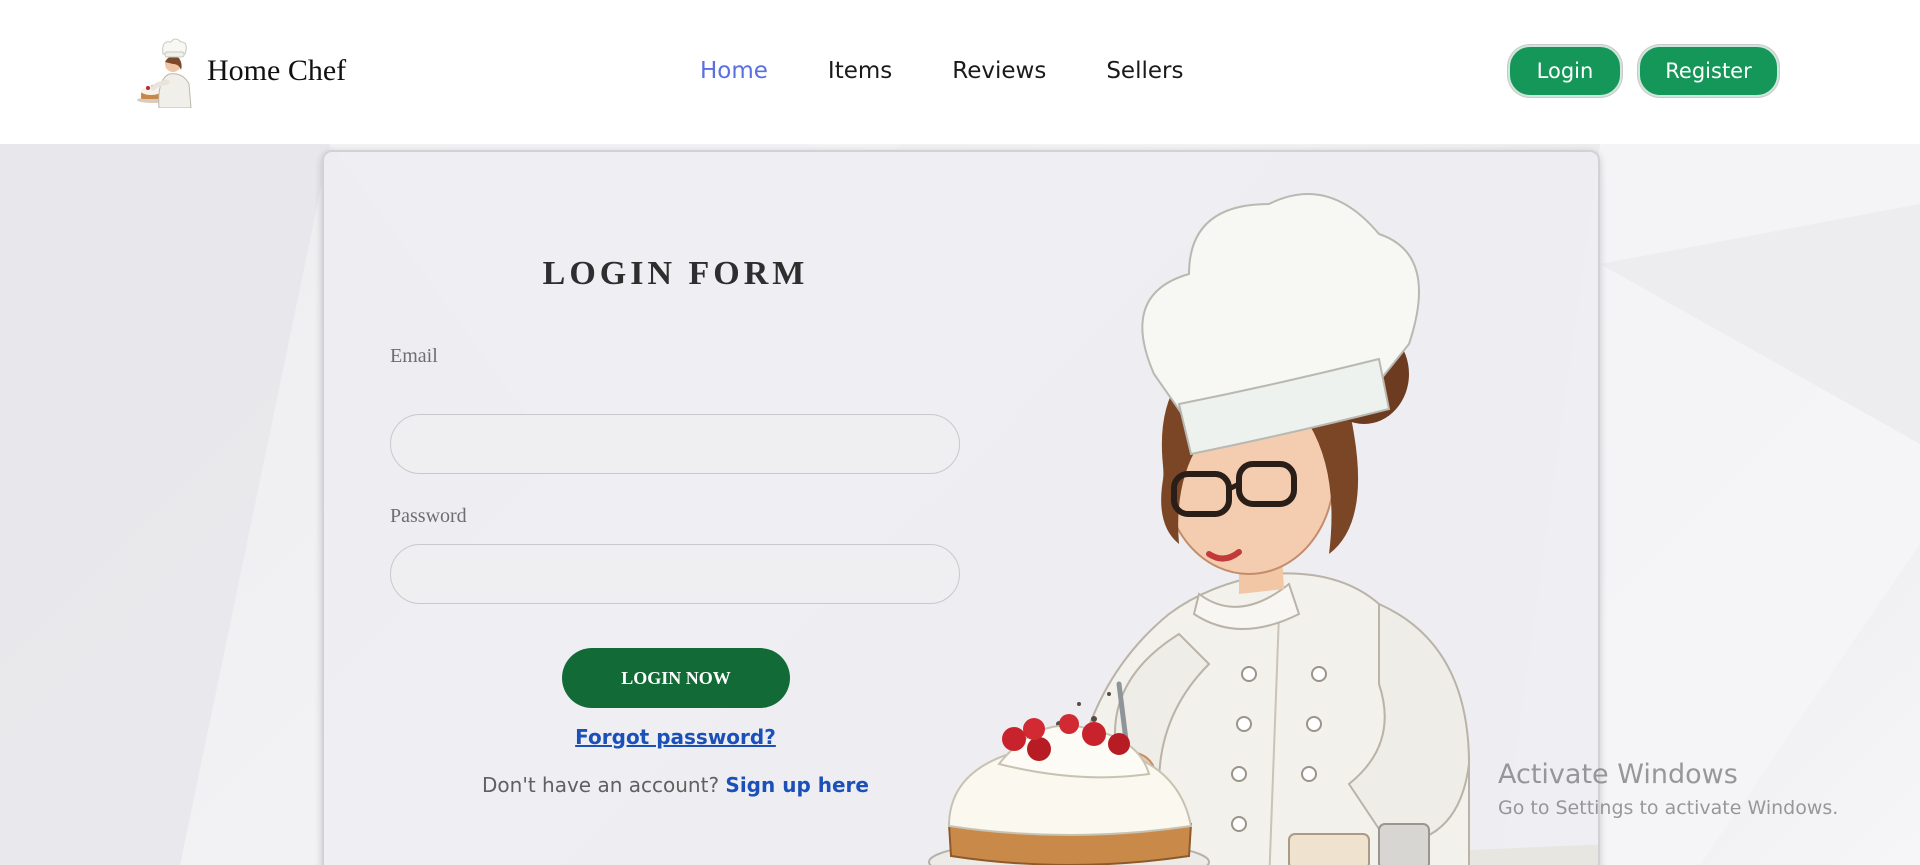 Image resolution: width=1920 pixels, height=865 pixels. Describe the element at coordinates (675, 574) in the screenshot. I see `password-field` at that location.